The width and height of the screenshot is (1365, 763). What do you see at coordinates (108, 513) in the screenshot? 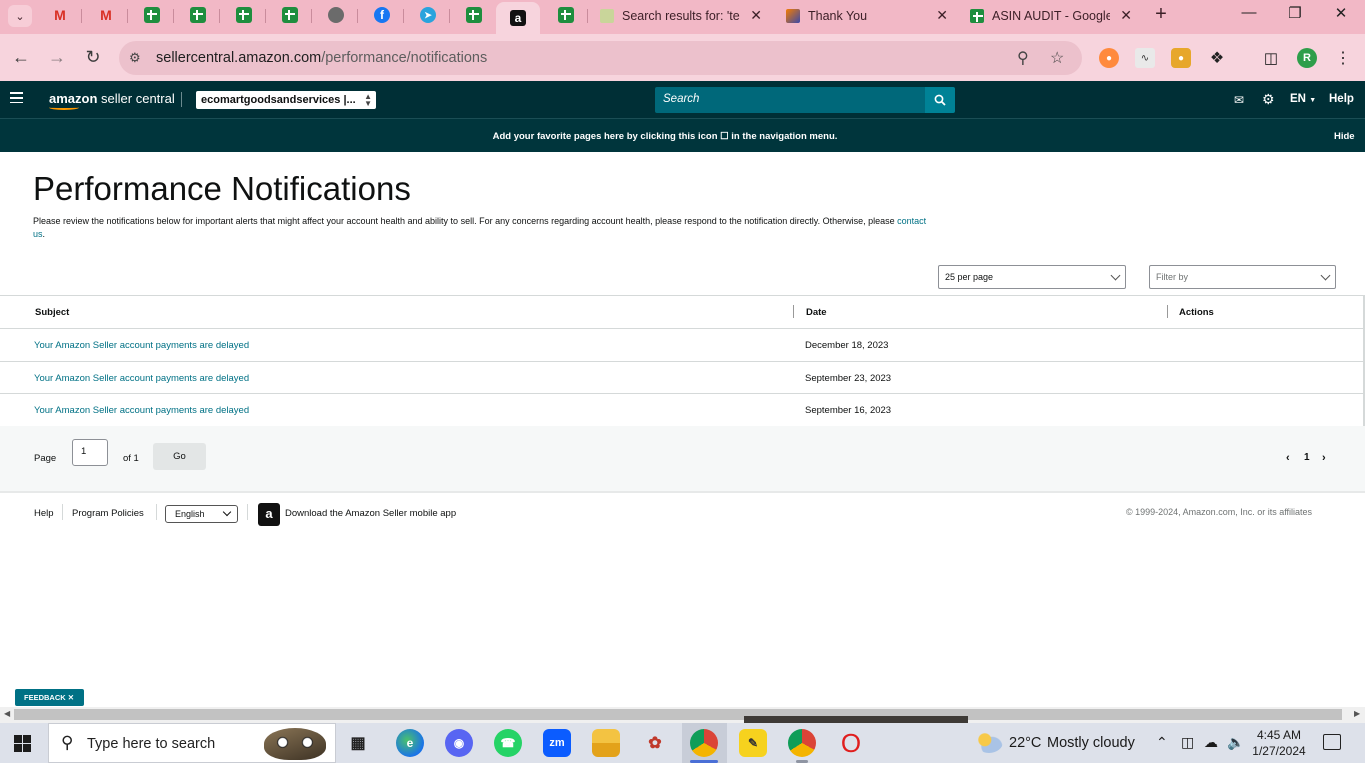
I see `program-policies-link: Program Policies` at bounding box center [108, 513].